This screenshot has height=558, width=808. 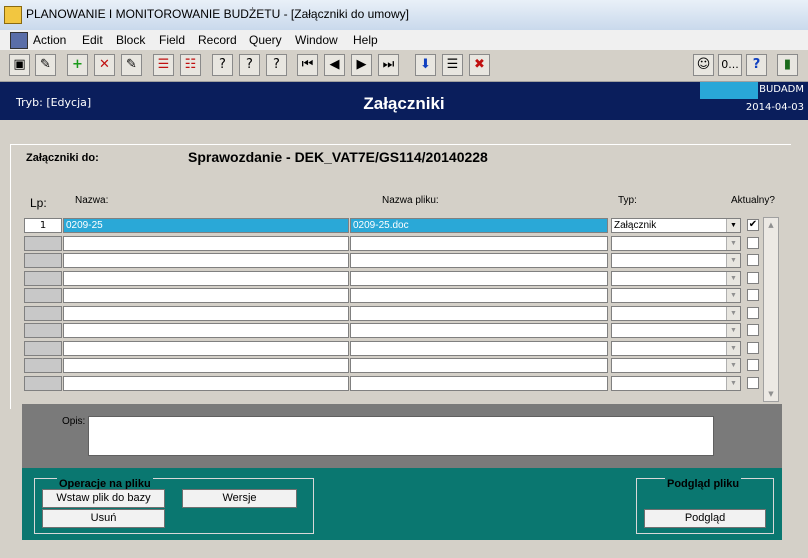 I want to click on menu-field: Field, so click(x=172, y=40).